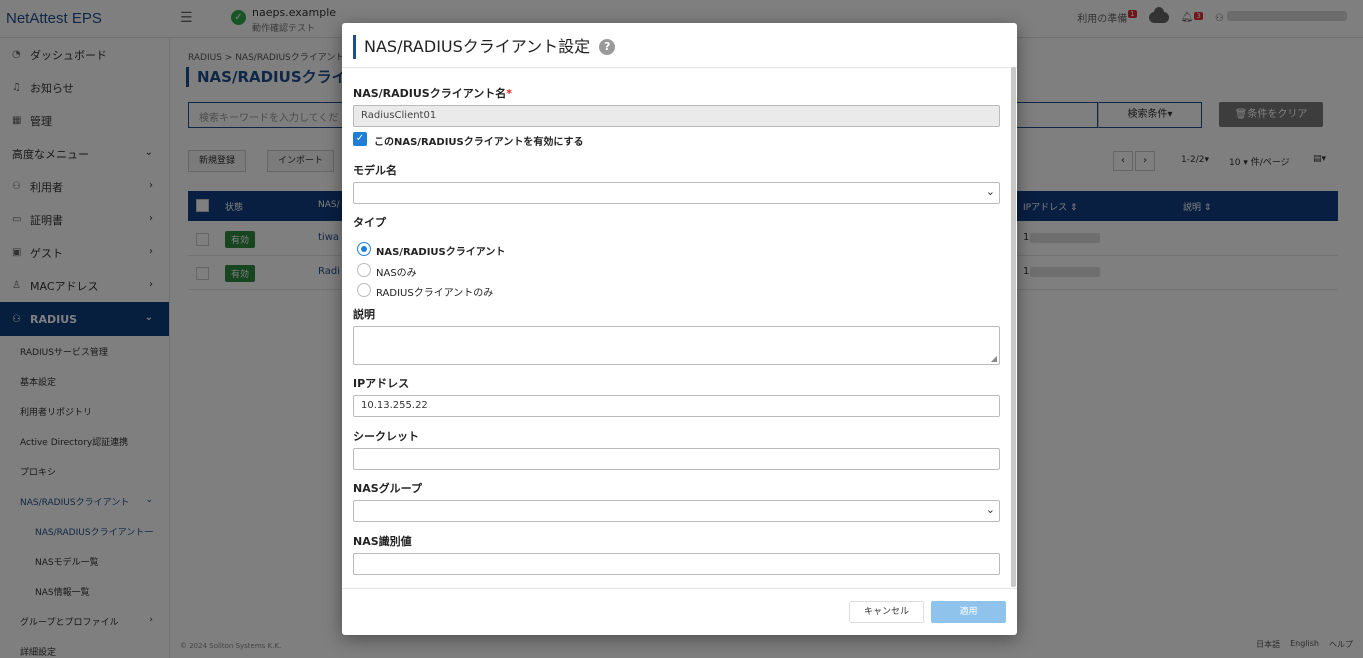  What do you see at coordinates (369, 222) in the screenshot?
I see `type-label: タイプ` at bounding box center [369, 222].